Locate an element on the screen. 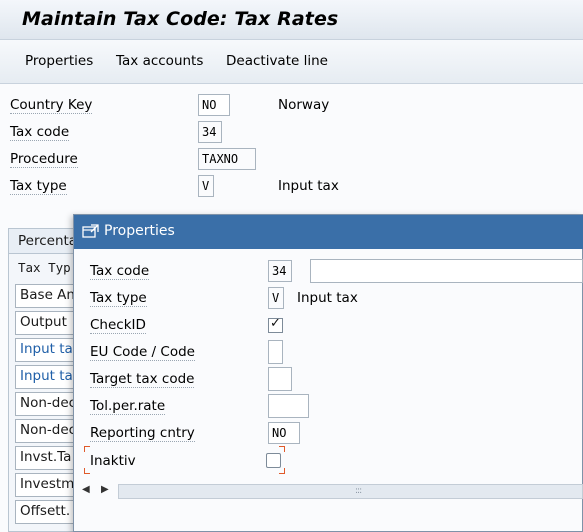 The image size is (583, 532). dlg-label-reporting-country: Reporting cntry is located at coordinates (142, 433).